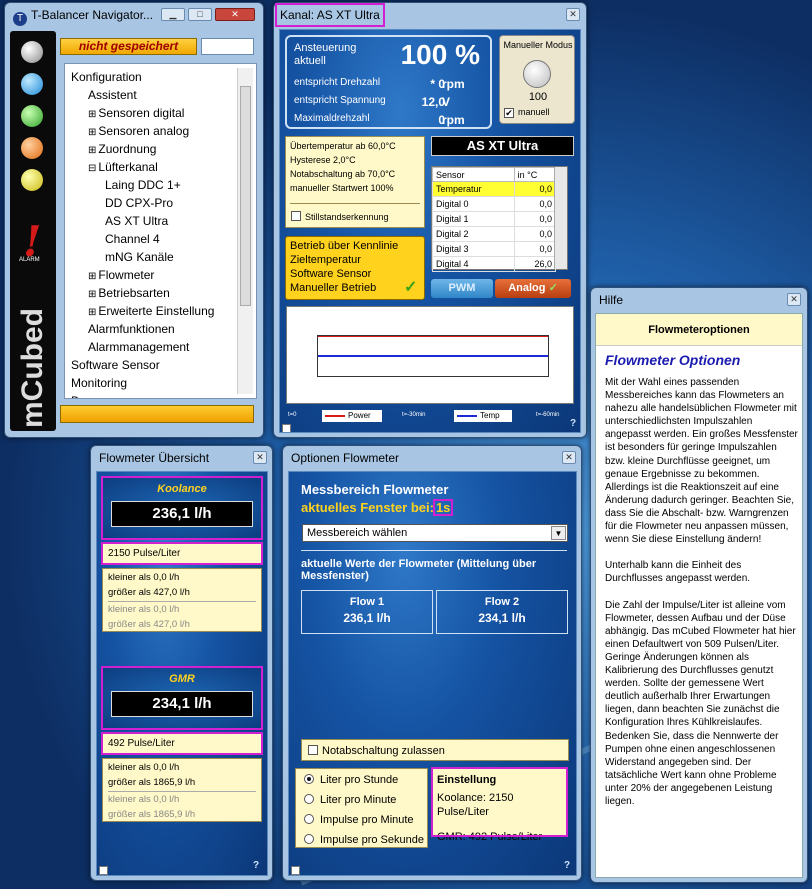  Describe the element at coordinates (235, 14) in the screenshot. I see `close-button: ✕` at that location.